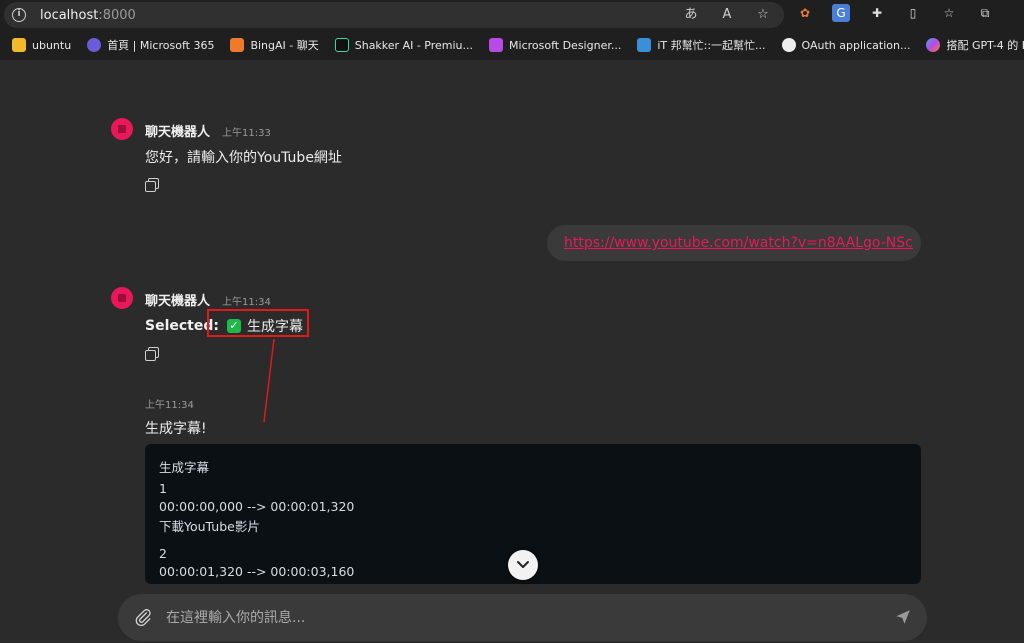  Describe the element at coordinates (274, 45) in the screenshot. I see `bookmark-item: BingAI - 聊天` at that location.